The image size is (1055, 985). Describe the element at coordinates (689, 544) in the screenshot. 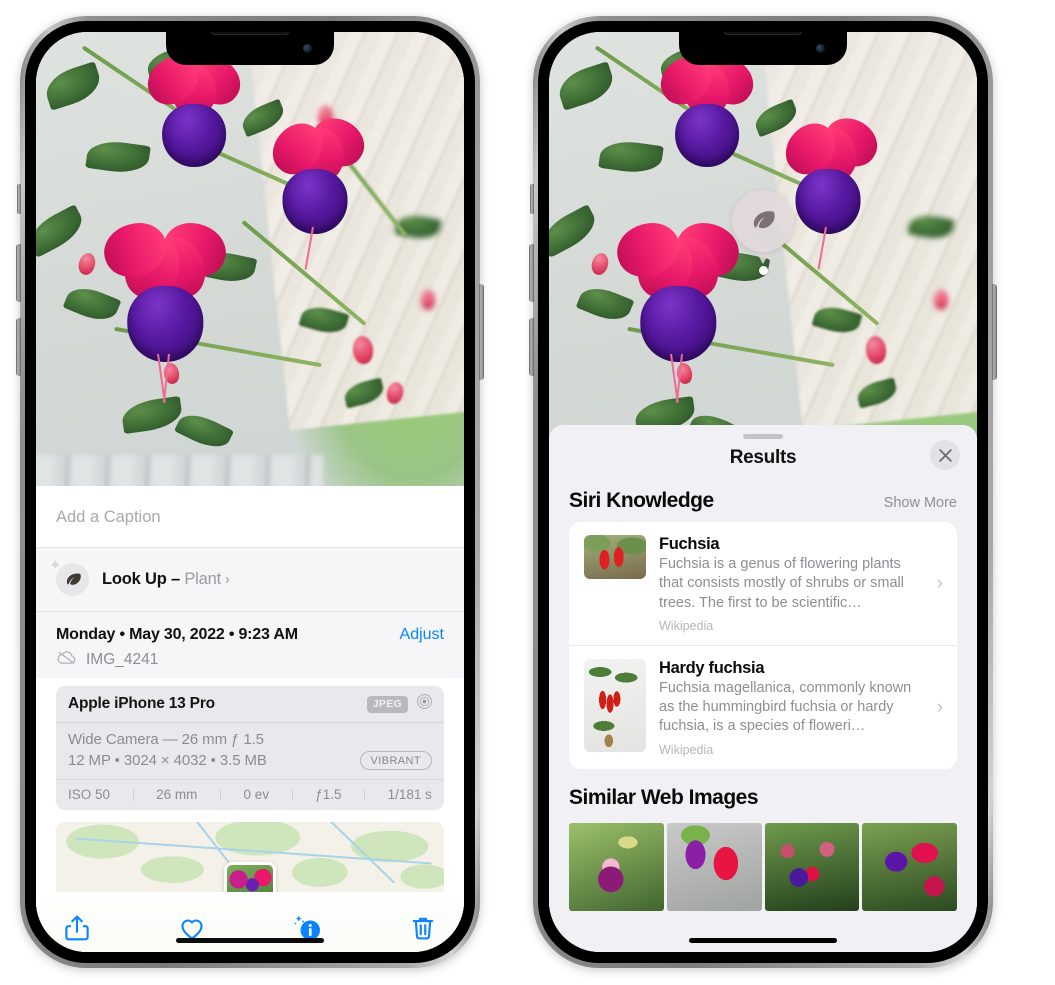

I see `result-title: Fuchsia` at that location.